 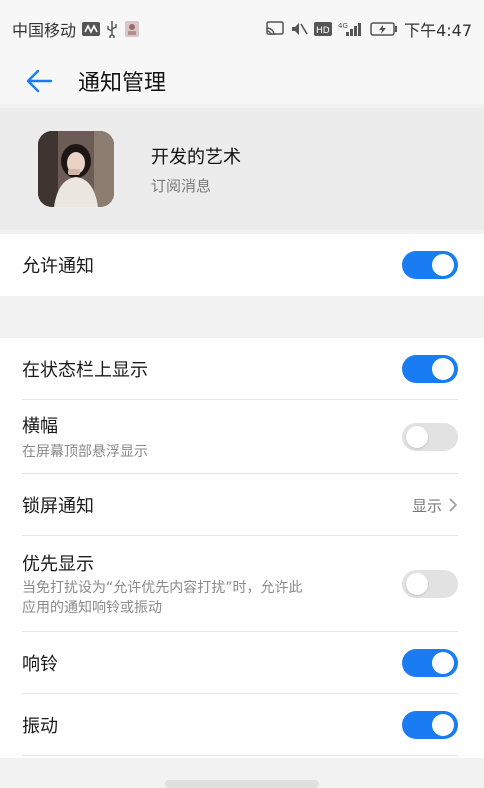 I want to click on mute-icon, so click(x=299, y=29).